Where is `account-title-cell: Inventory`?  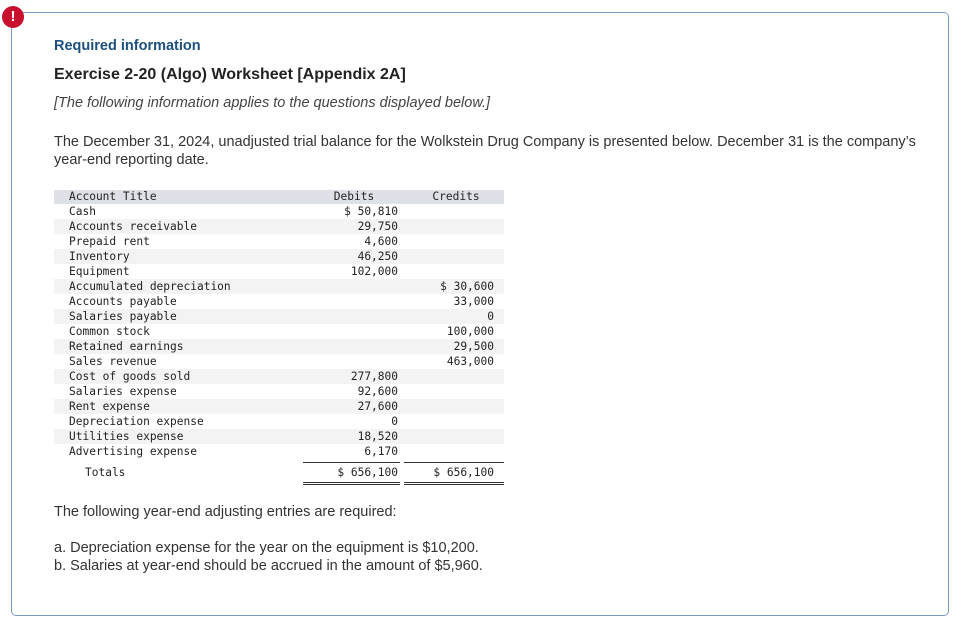
account-title-cell: Inventory is located at coordinates (99, 256).